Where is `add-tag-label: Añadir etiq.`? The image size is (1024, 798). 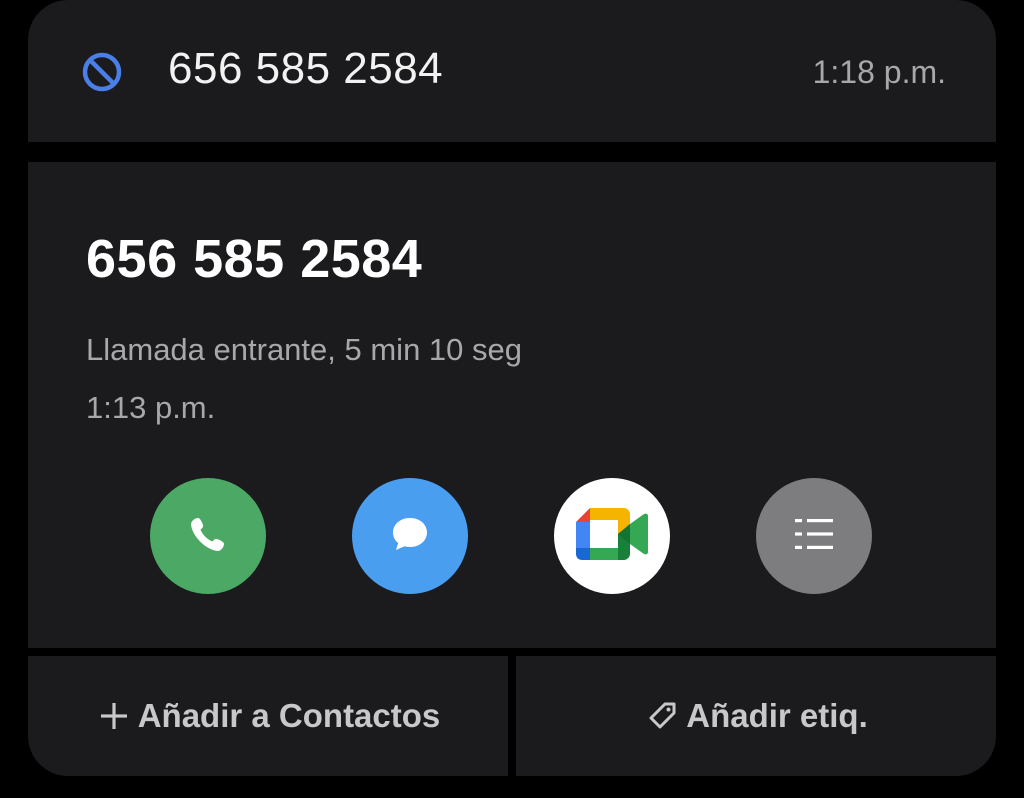 add-tag-label: Añadir etiq. is located at coordinates (777, 715).